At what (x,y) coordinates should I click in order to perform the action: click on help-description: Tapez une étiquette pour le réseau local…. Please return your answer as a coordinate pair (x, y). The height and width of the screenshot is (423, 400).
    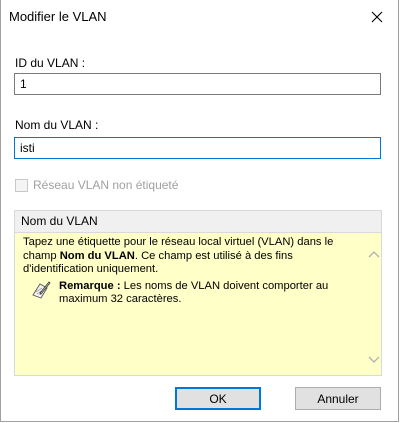
    Looking at the image, I should click on (192, 256).